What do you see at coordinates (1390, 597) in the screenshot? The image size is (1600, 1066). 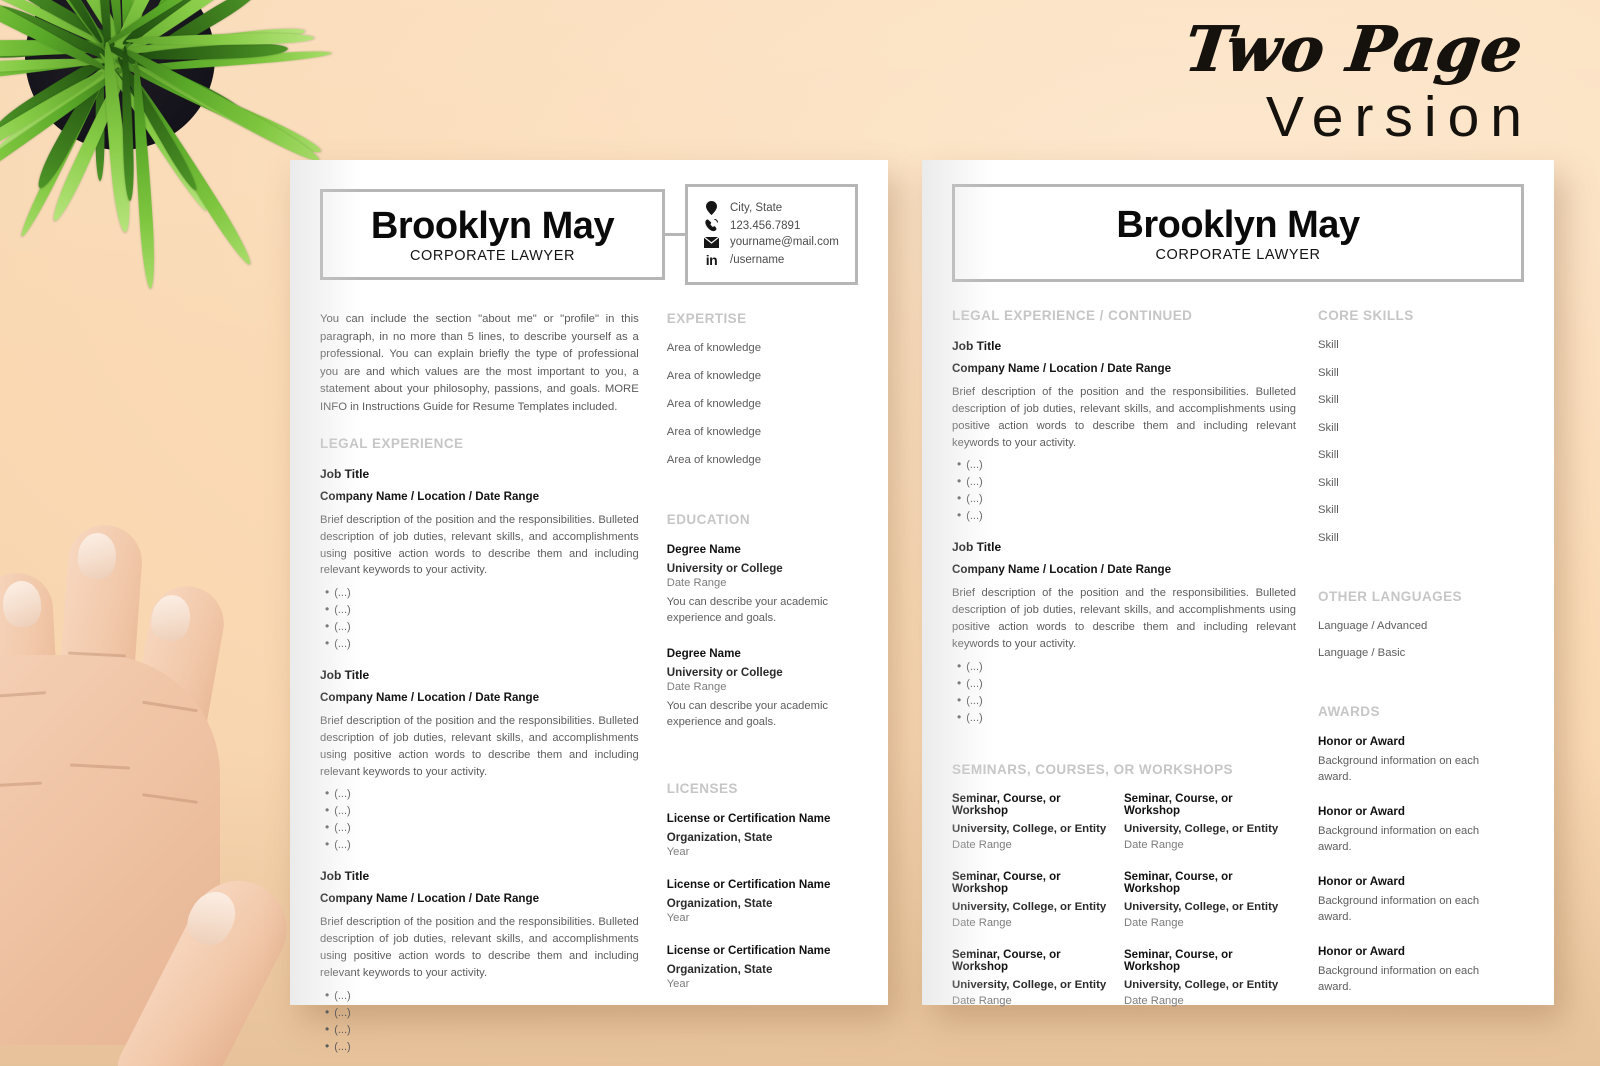 I see `section-heading-other-languages: OTHER LANGUAGES` at bounding box center [1390, 597].